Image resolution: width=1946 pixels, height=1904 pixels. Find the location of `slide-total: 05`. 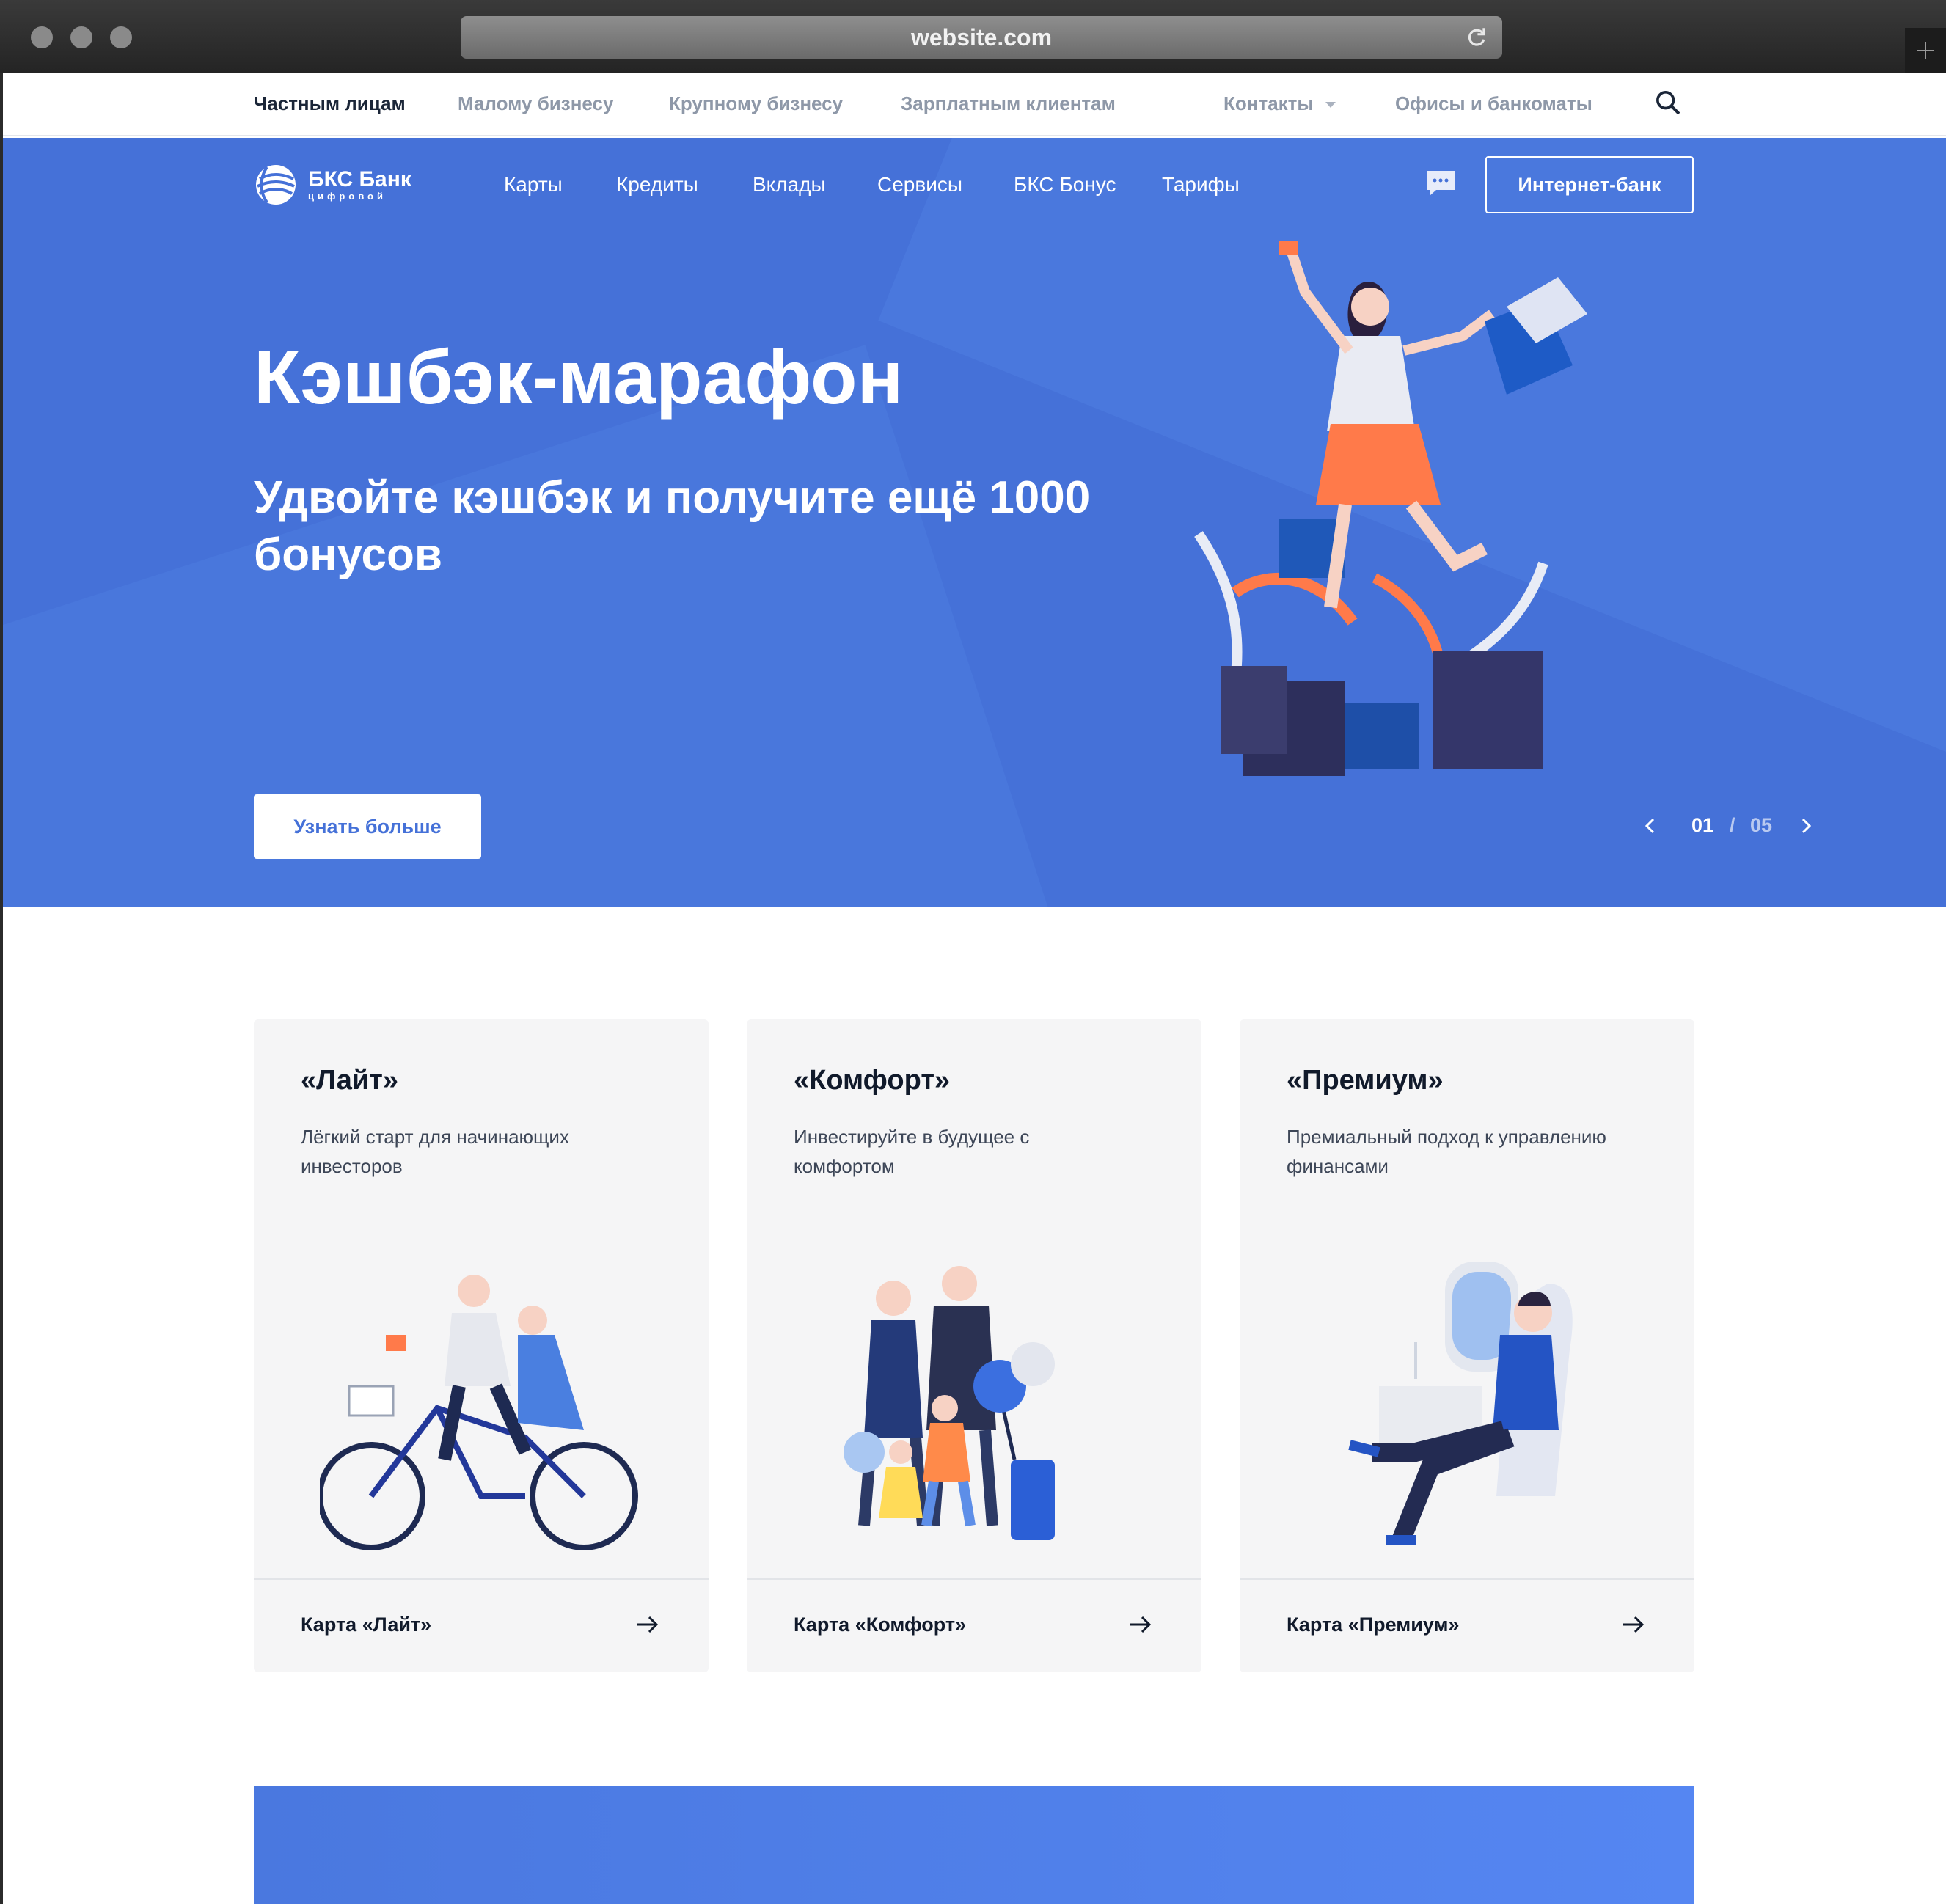

slide-total: 05 is located at coordinates (1761, 825).